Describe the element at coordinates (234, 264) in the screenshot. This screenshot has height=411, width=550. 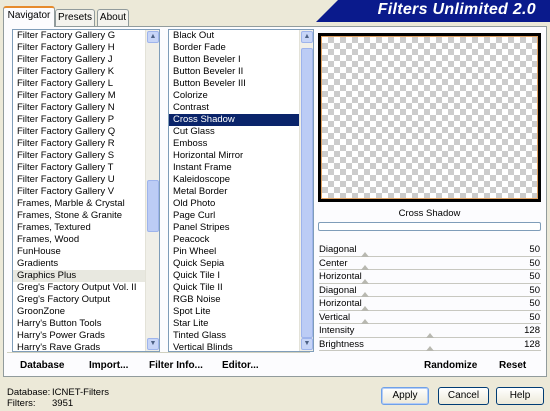
I see `filter-item: Quick Sepia` at that location.